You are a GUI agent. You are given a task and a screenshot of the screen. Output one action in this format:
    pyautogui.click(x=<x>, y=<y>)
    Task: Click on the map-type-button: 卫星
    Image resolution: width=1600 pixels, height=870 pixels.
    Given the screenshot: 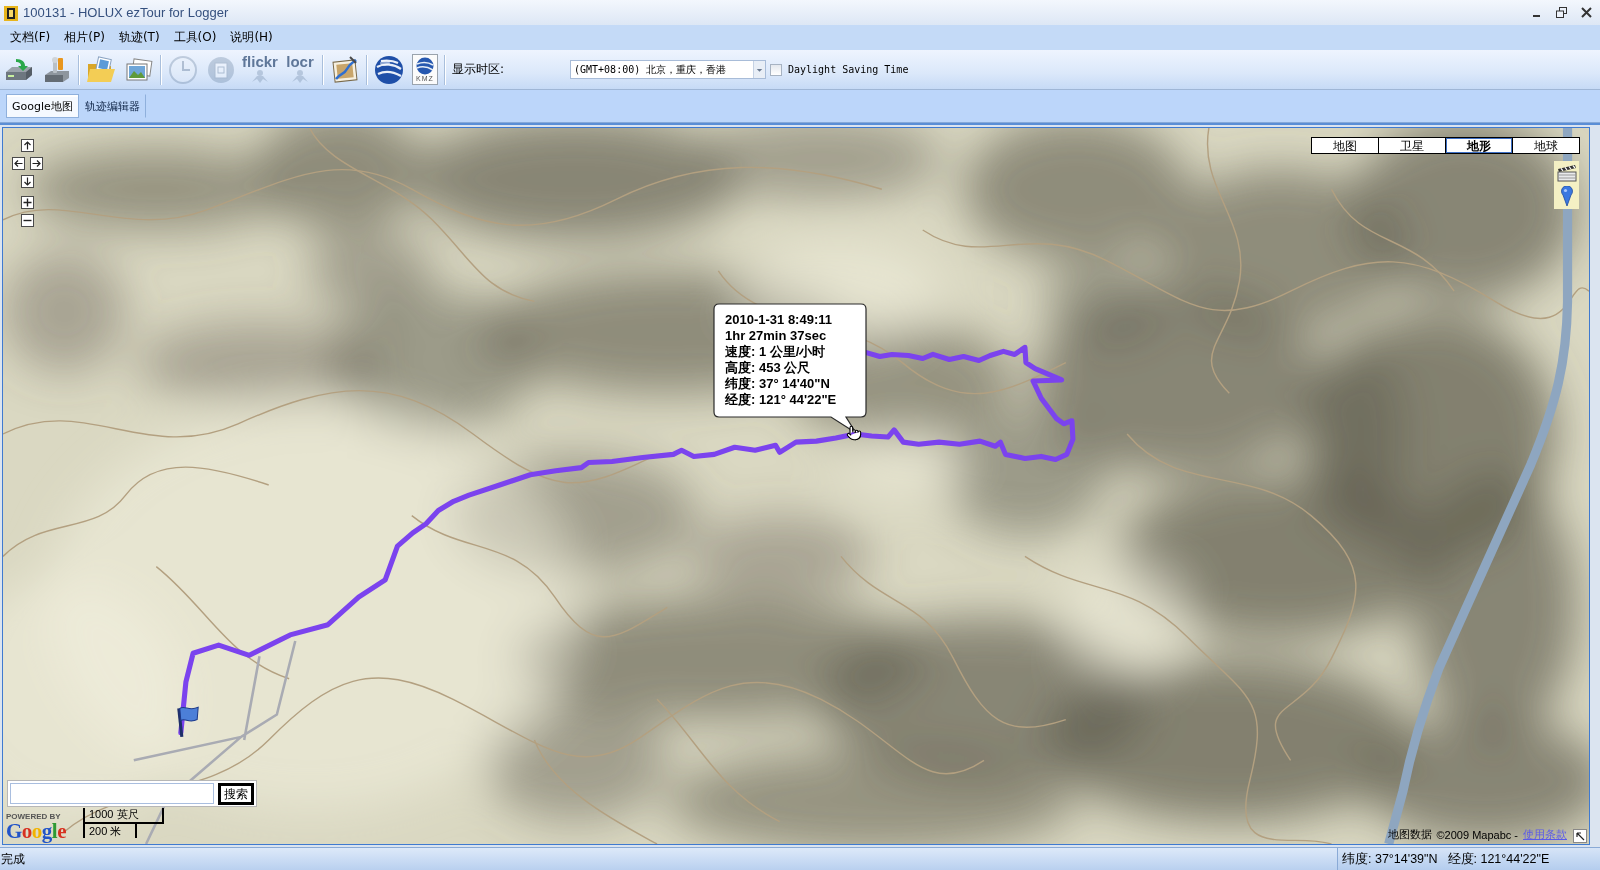 What is the action you would take?
    pyautogui.click(x=1412, y=145)
    